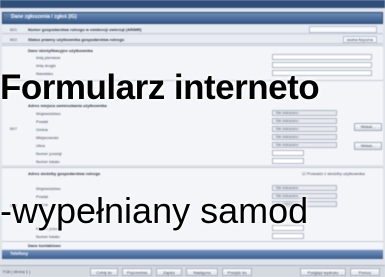 The width and height of the screenshot is (385, 277). Describe the element at coordinates (48, 57) in the screenshot. I see `first-name-label: Imię pierwsze` at that location.